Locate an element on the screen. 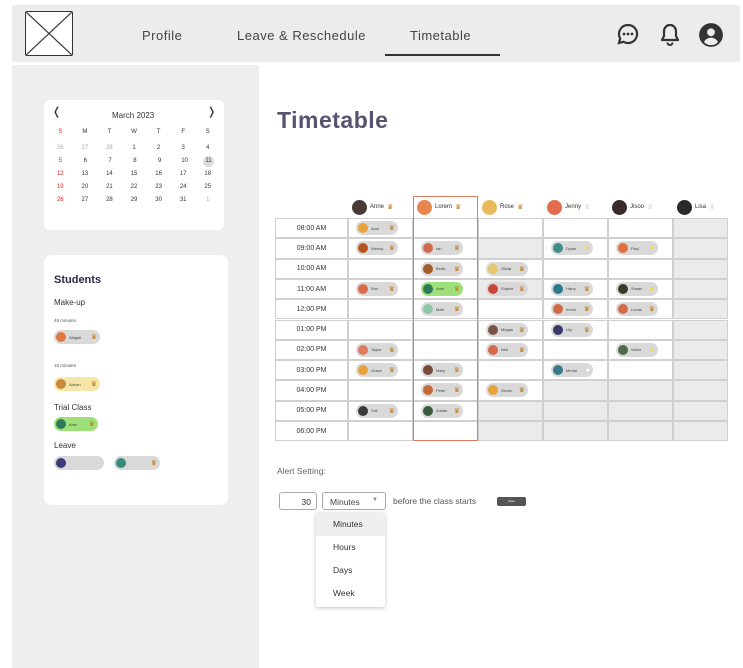 Image resolution: width=743 pixels, height=668 pixels. class-slot-wendy: Wendy ♛ is located at coordinates (377, 248).